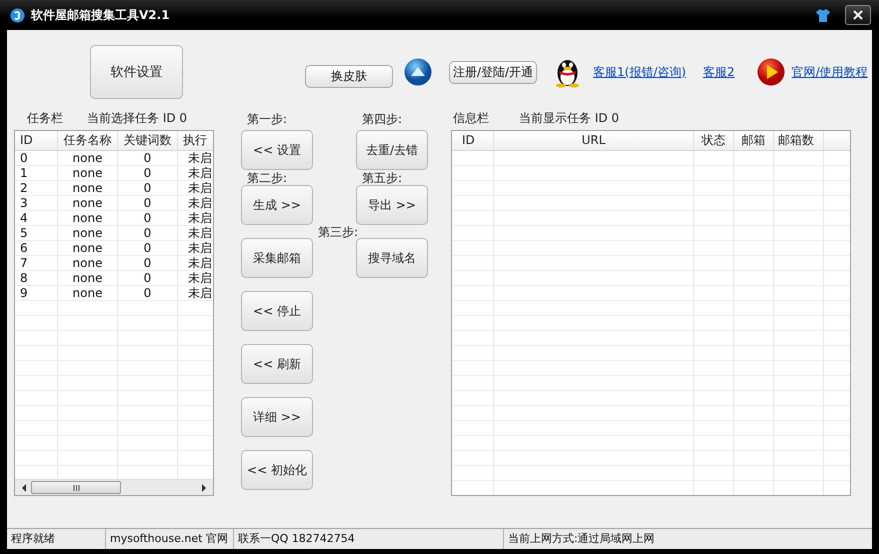  I want to click on link: 客服2, so click(719, 72).